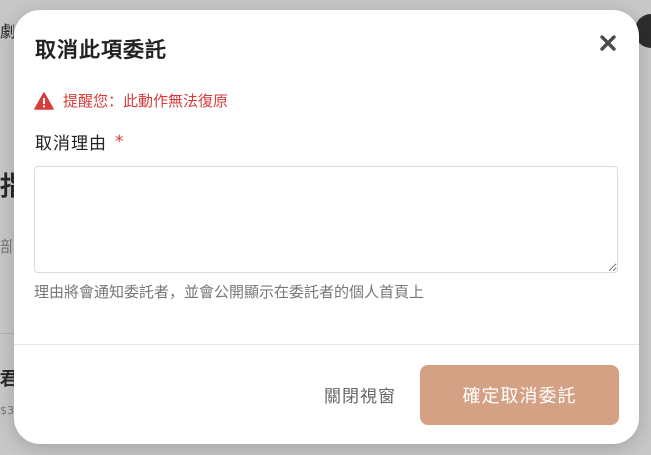  I want to click on reason-help-text: 理由將會通知委託者，並會公開顯示在委託者的個人首頁上, so click(229, 292).